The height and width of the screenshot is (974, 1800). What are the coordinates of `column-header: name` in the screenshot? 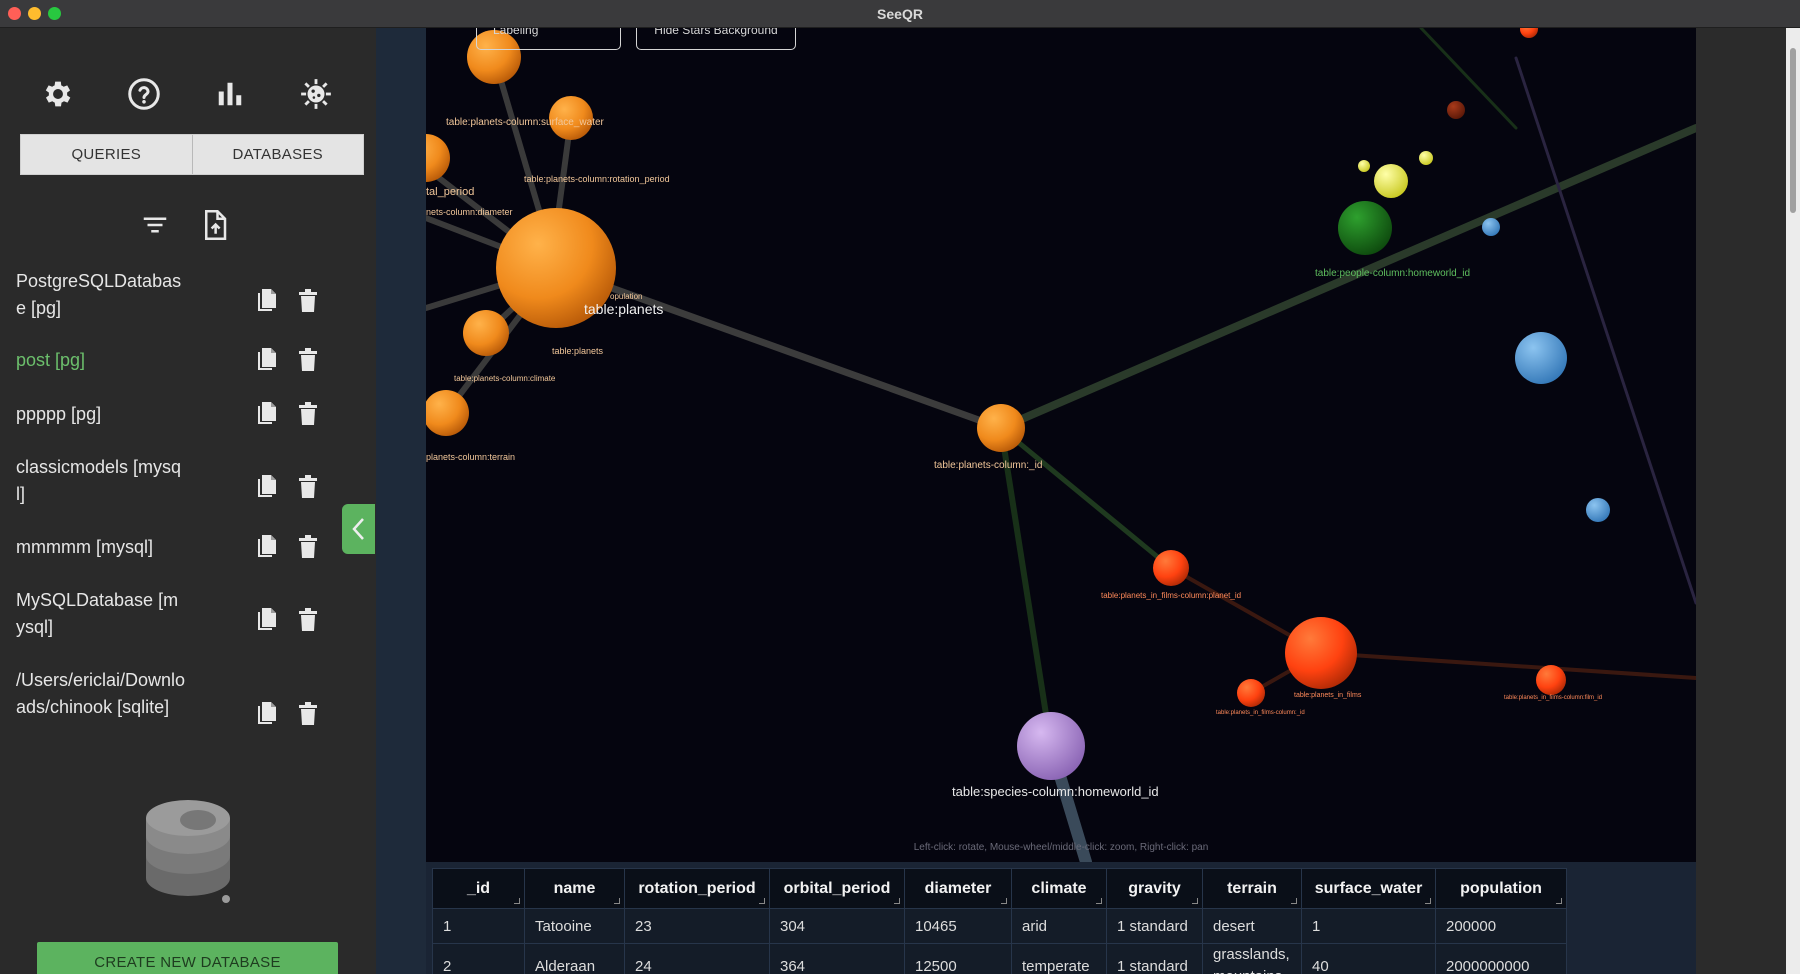 It's located at (574, 888).